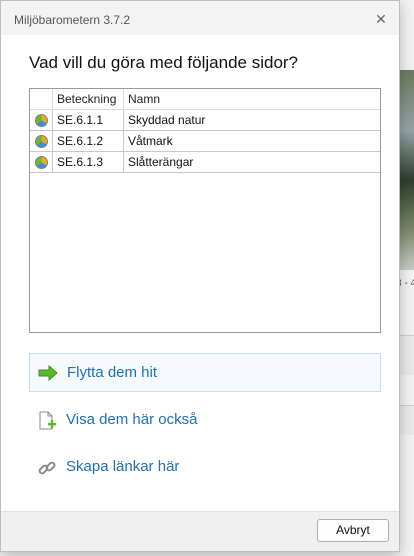 The image size is (414, 556). What do you see at coordinates (88, 99) in the screenshot?
I see `column-header-code: Beteckning` at bounding box center [88, 99].